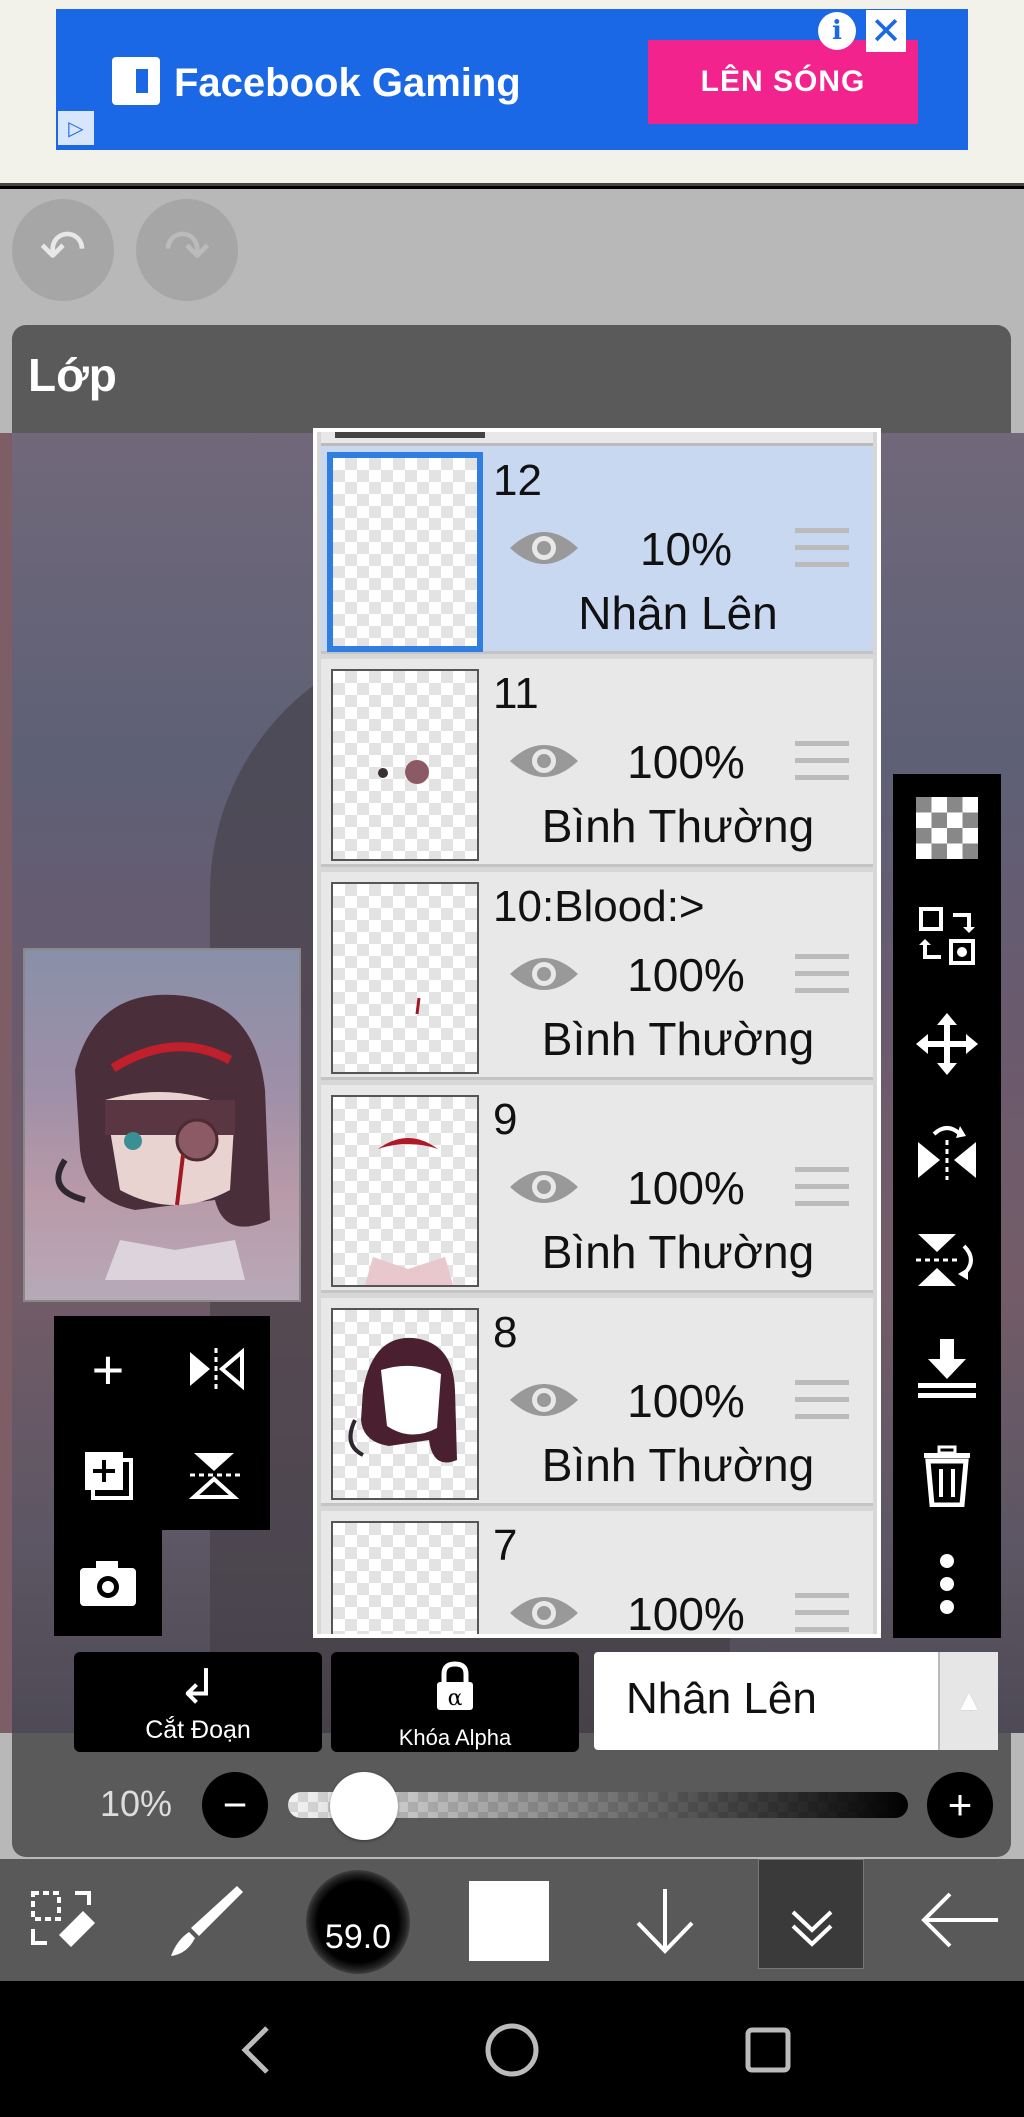 Image resolution: width=1024 pixels, height=2117 pixels. I want to click on dropdown-arrow-icon: ▲, so click(968, 1701).